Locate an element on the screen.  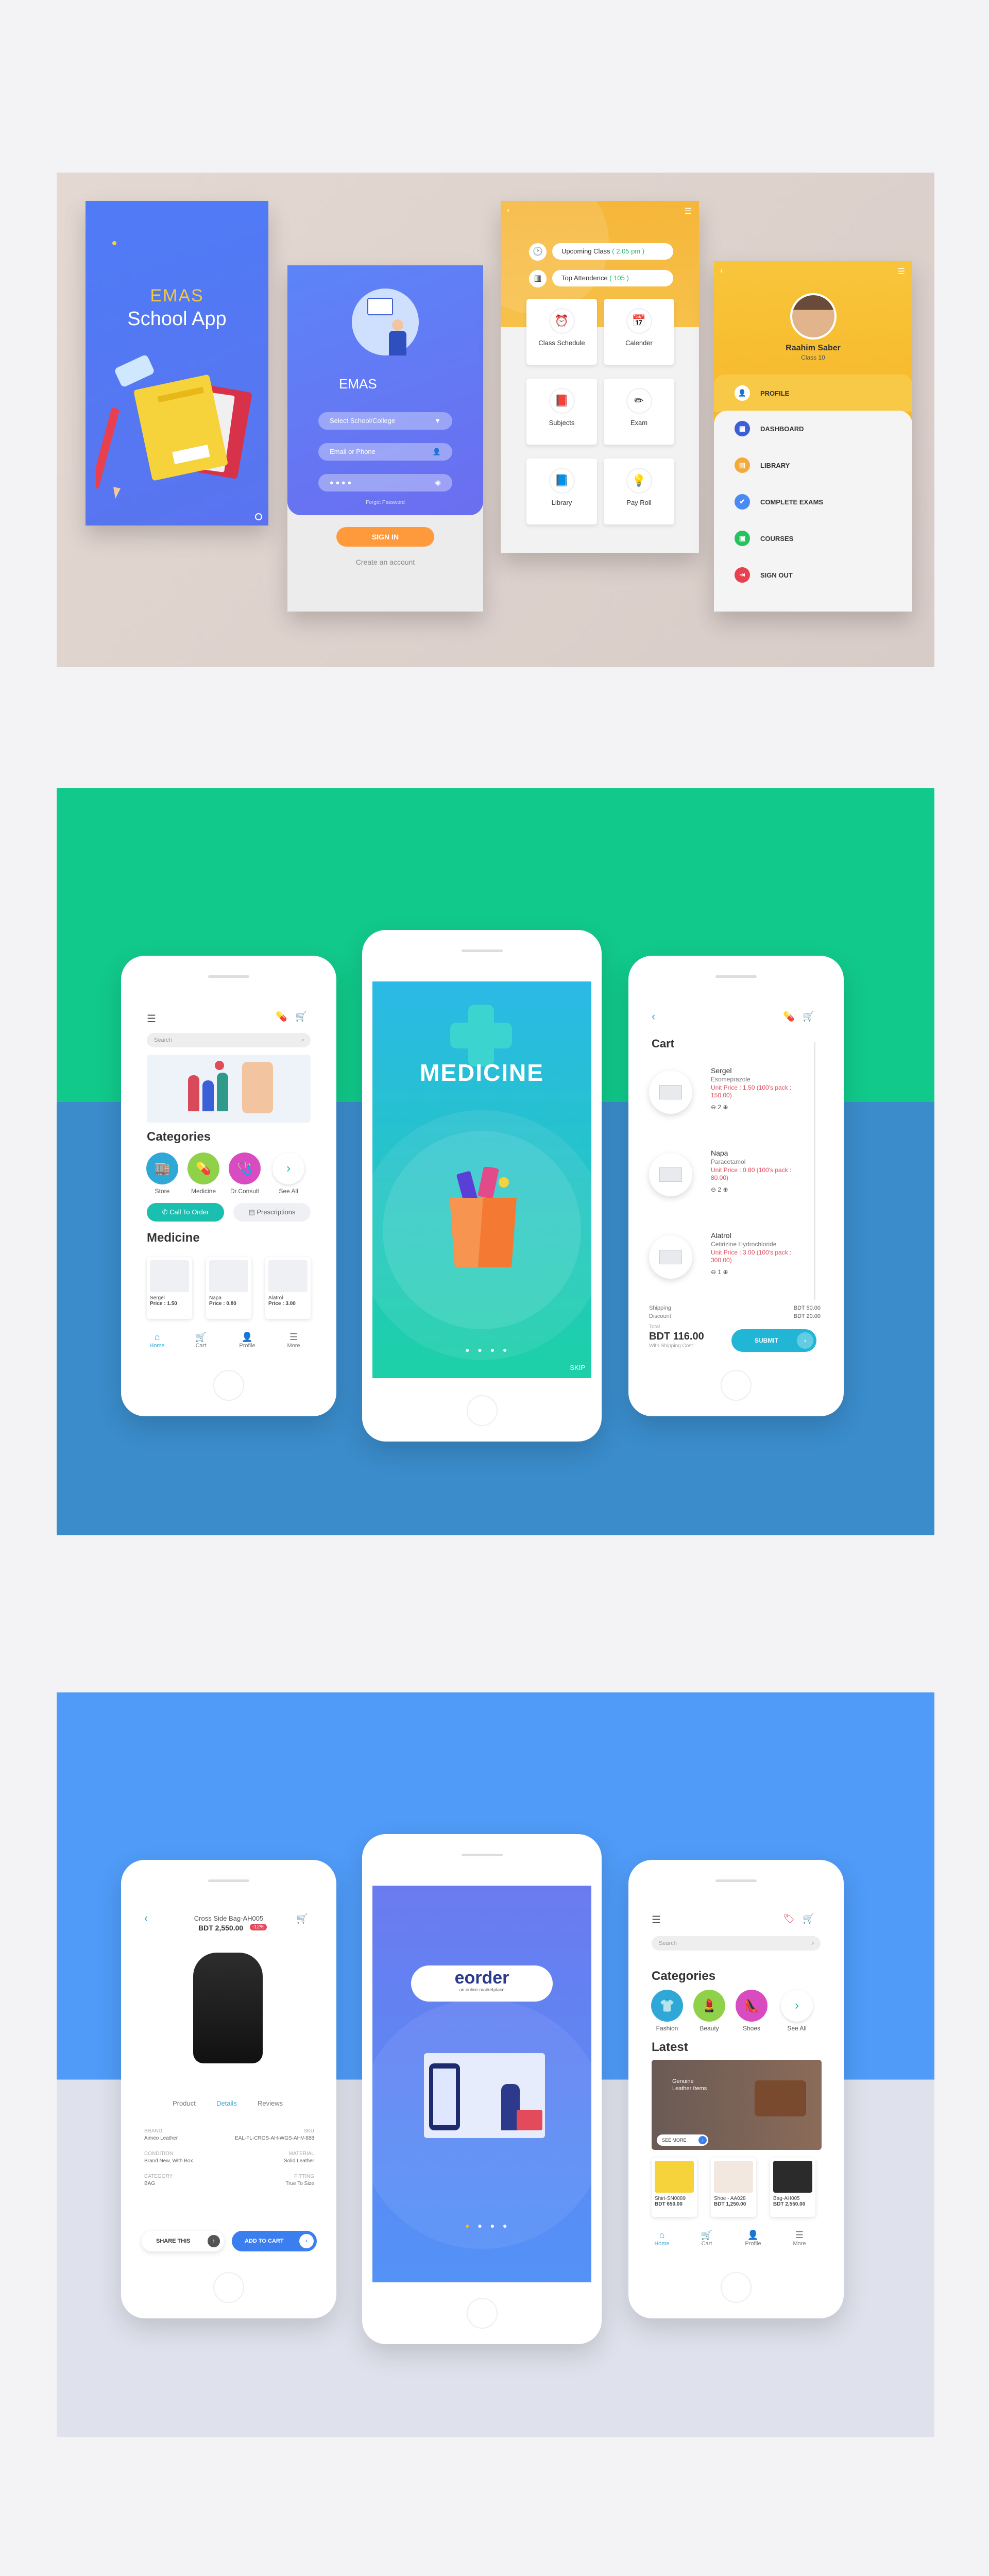
category-dr-consult: 🩺 Dr.Consult is located at coordinates (245, 1174).